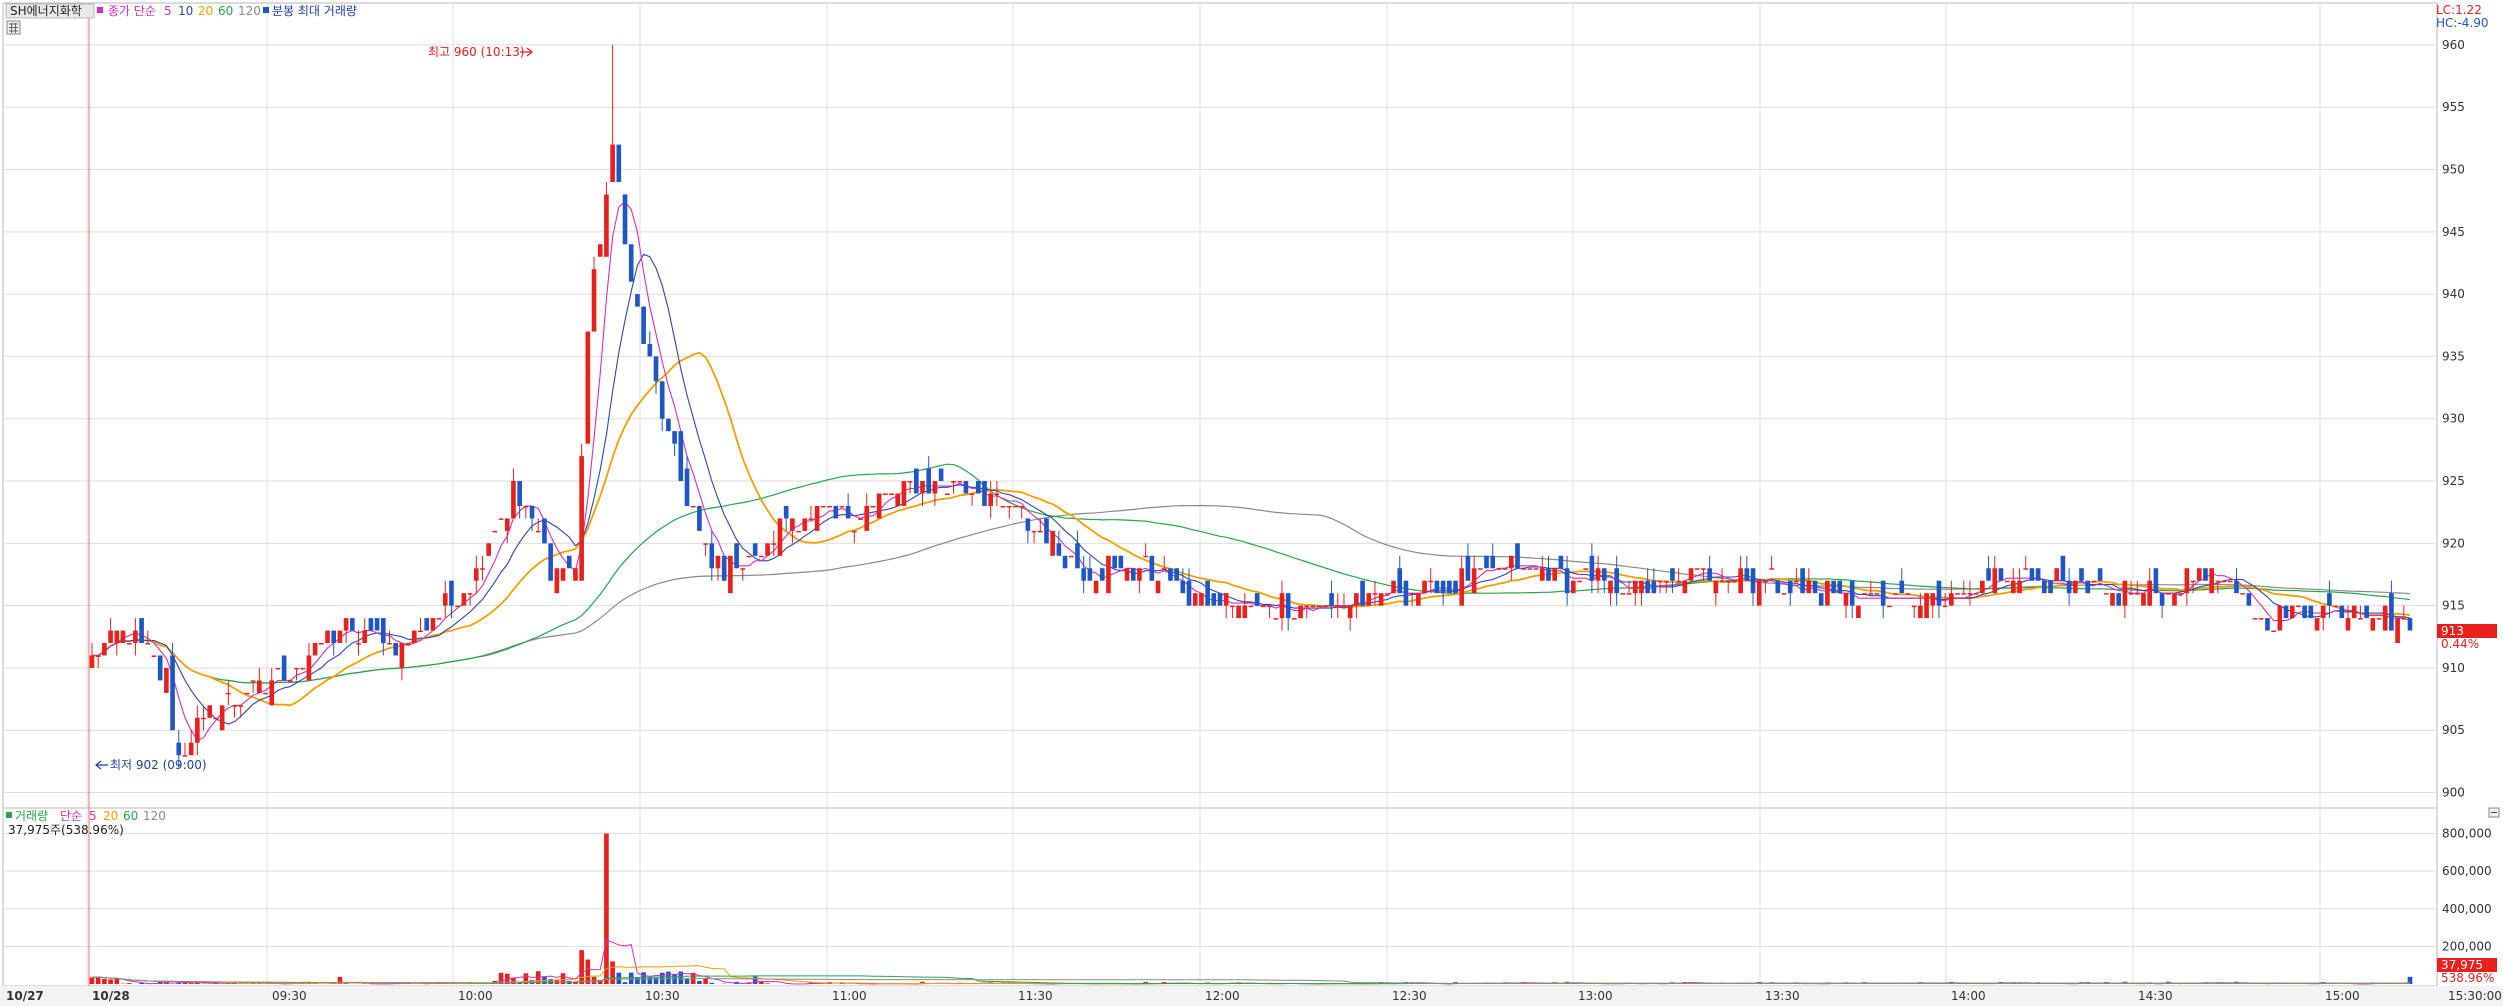  I want to click on volume-legend-label: 거래량, so click(31, 816).